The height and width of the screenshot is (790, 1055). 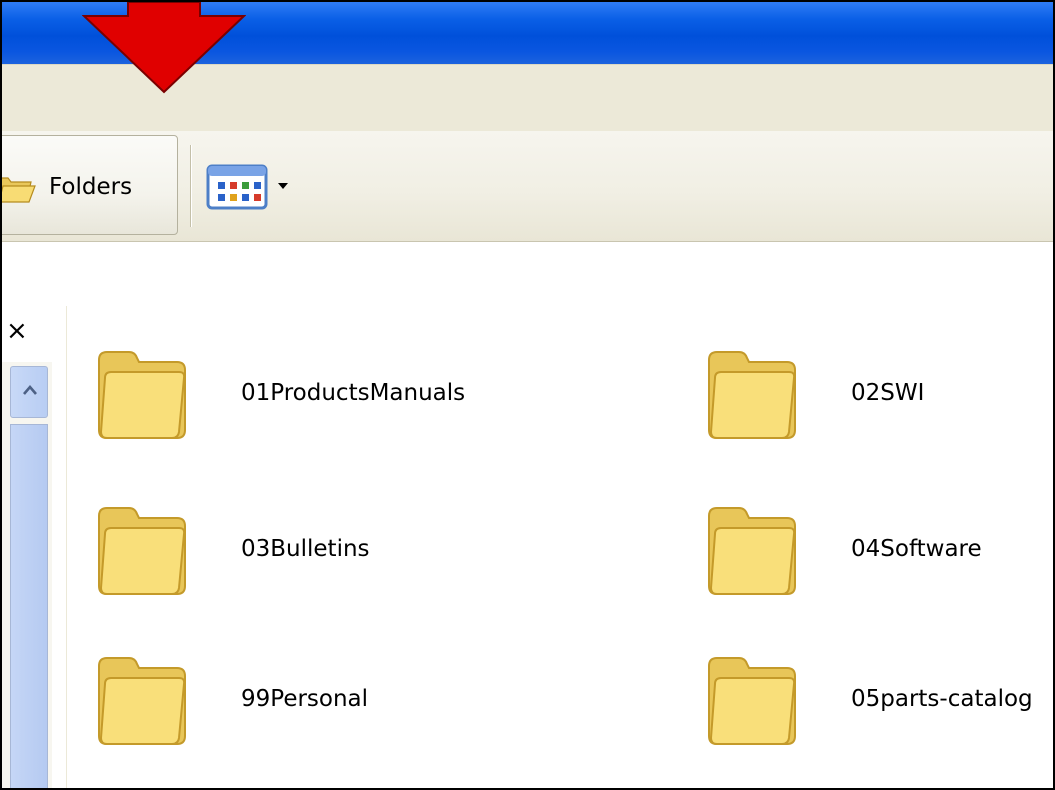 What do you see at coordinates (942, 699) in the screenshot?
I see `folder-label: 05parts-catalog` at bounding box center [942, 699].